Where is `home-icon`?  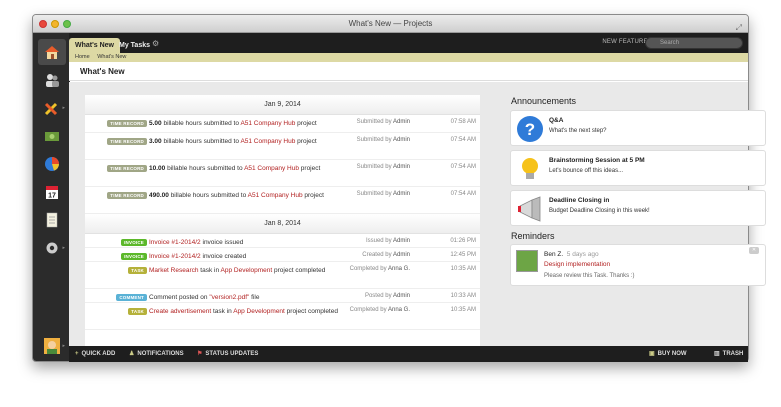
home-icon is located at coordinates (52, 52).